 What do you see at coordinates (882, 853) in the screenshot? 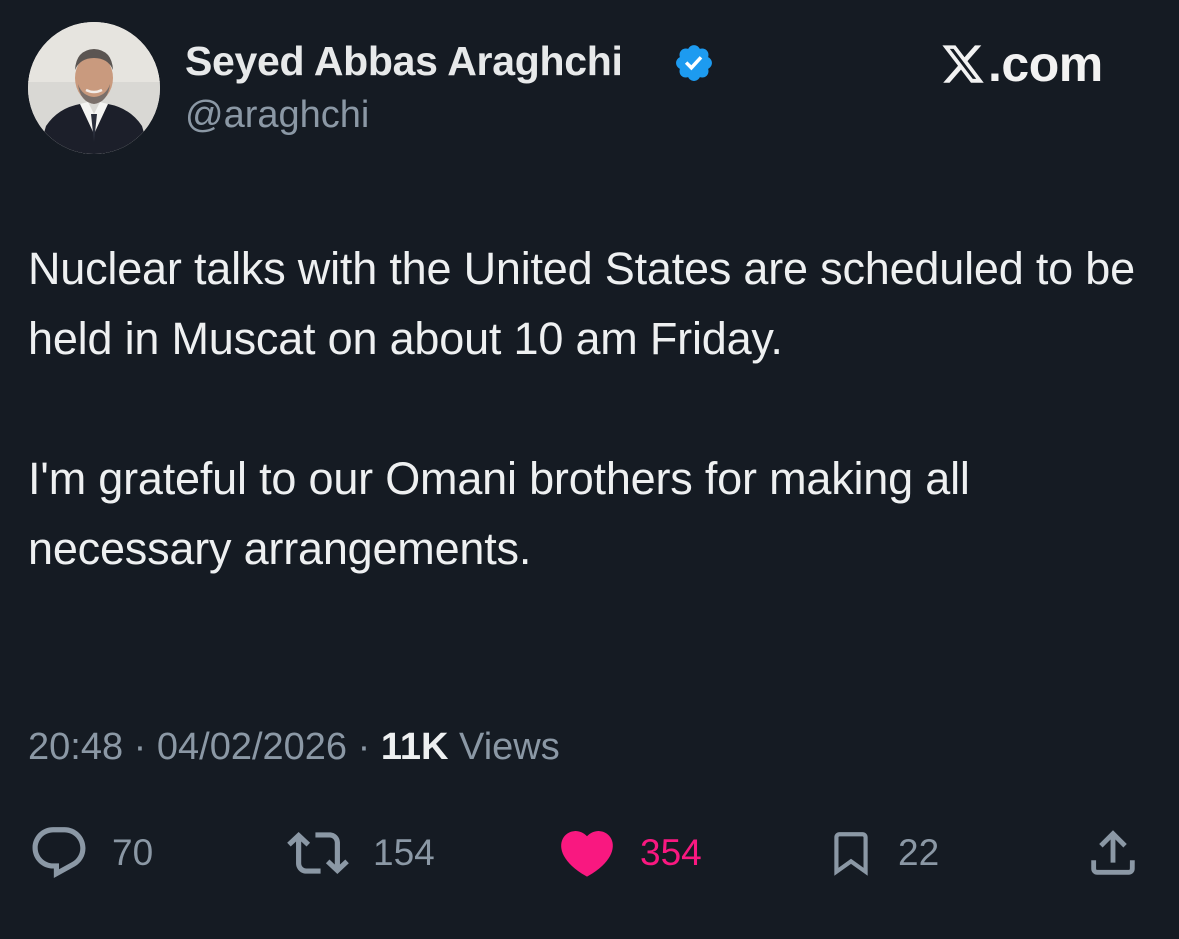
I see `bookmark-button: 22` at bounding box center [882, 853].